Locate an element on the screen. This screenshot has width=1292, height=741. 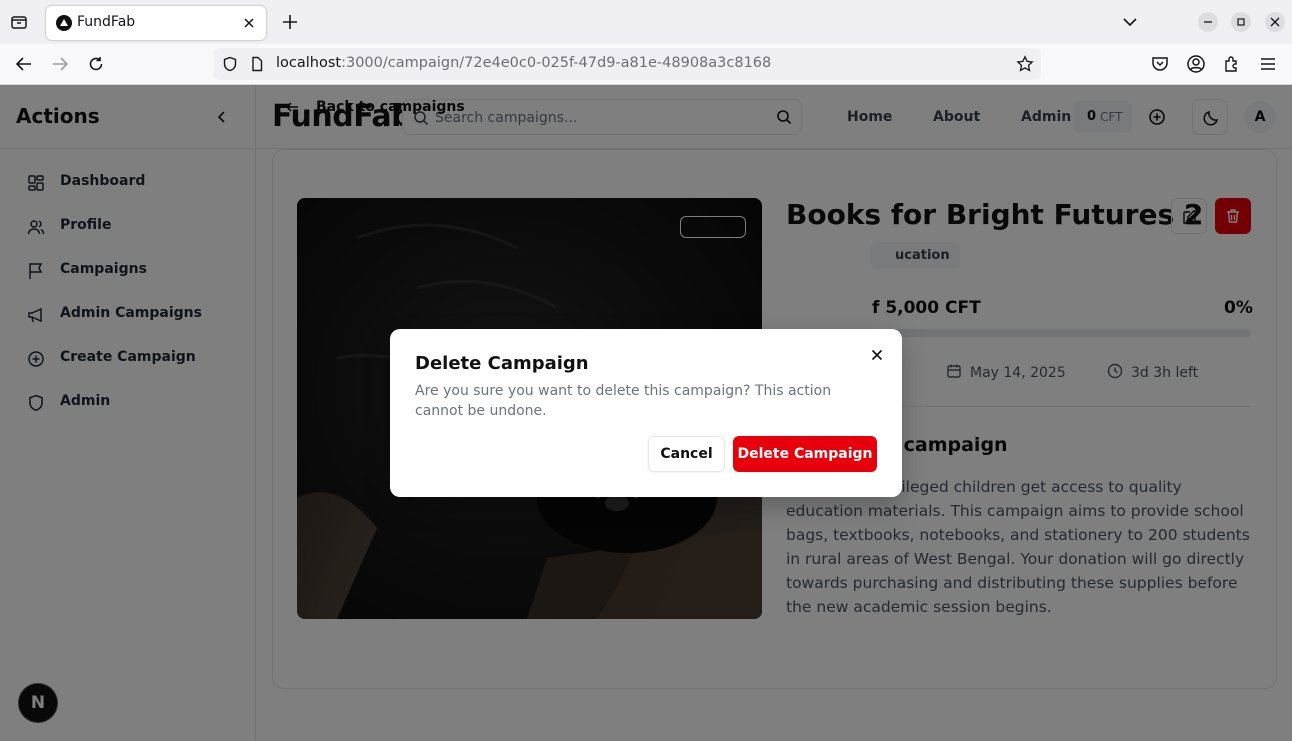
extensions-icon is located at coordinates (1232, 64).